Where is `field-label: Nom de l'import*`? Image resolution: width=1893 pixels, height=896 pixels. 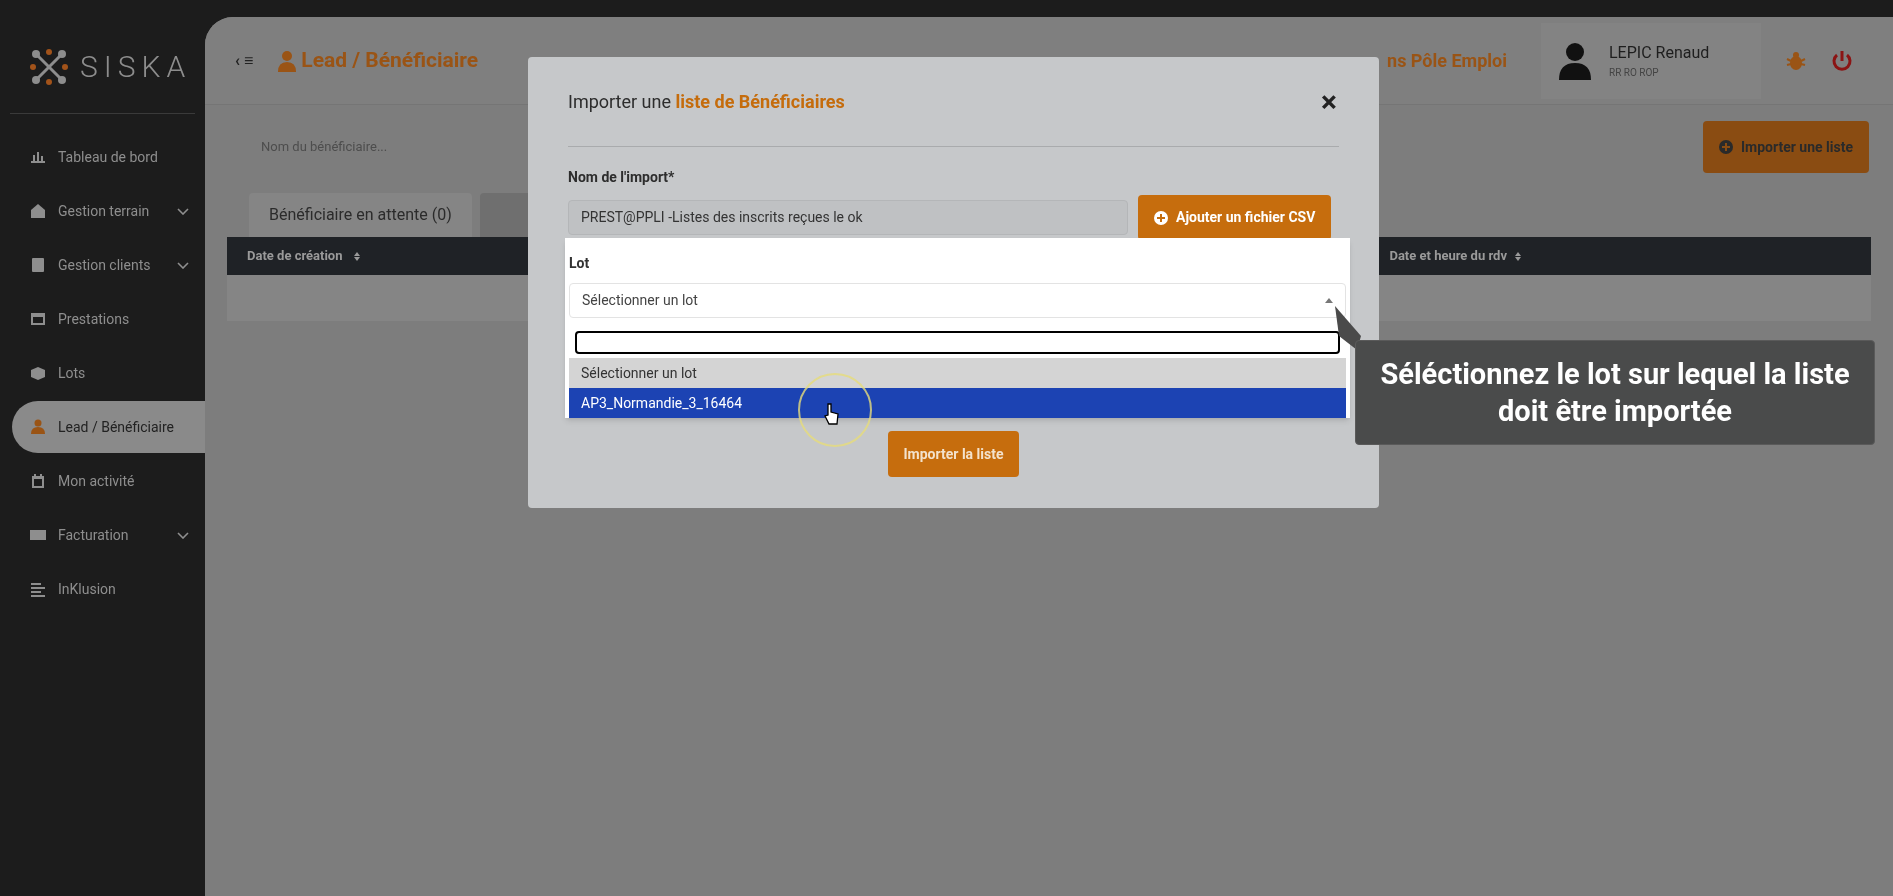
field-label: Nom de l'import* is located at coordinates (621, 177).